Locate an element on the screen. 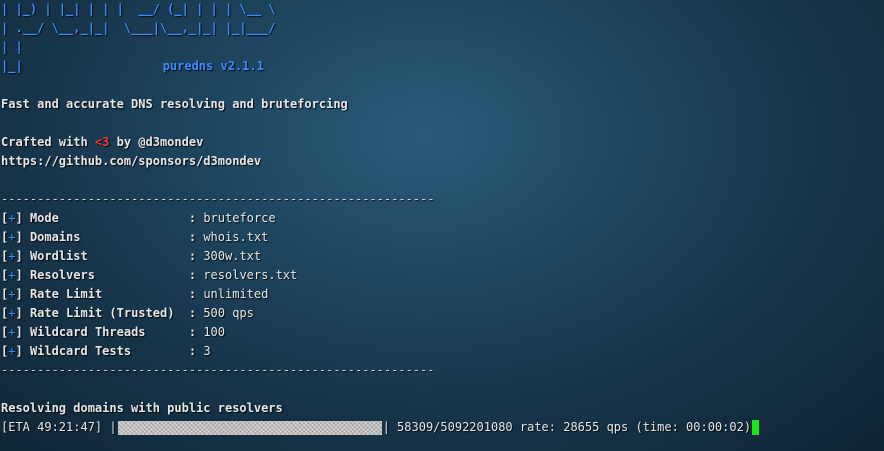  config-value: 3 is located at coordinates (207, 351).